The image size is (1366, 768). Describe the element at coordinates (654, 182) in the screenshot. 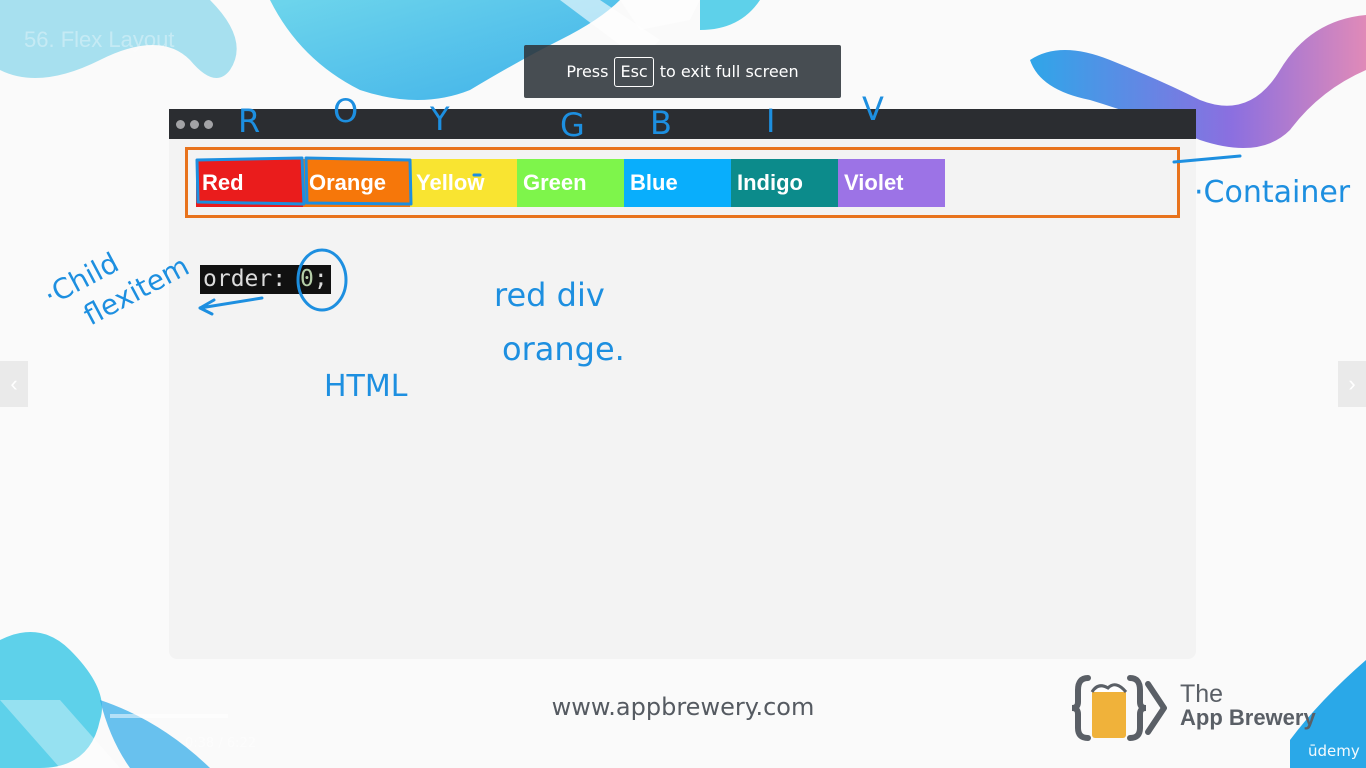

I see `flex-item-label: Blue` at that location.